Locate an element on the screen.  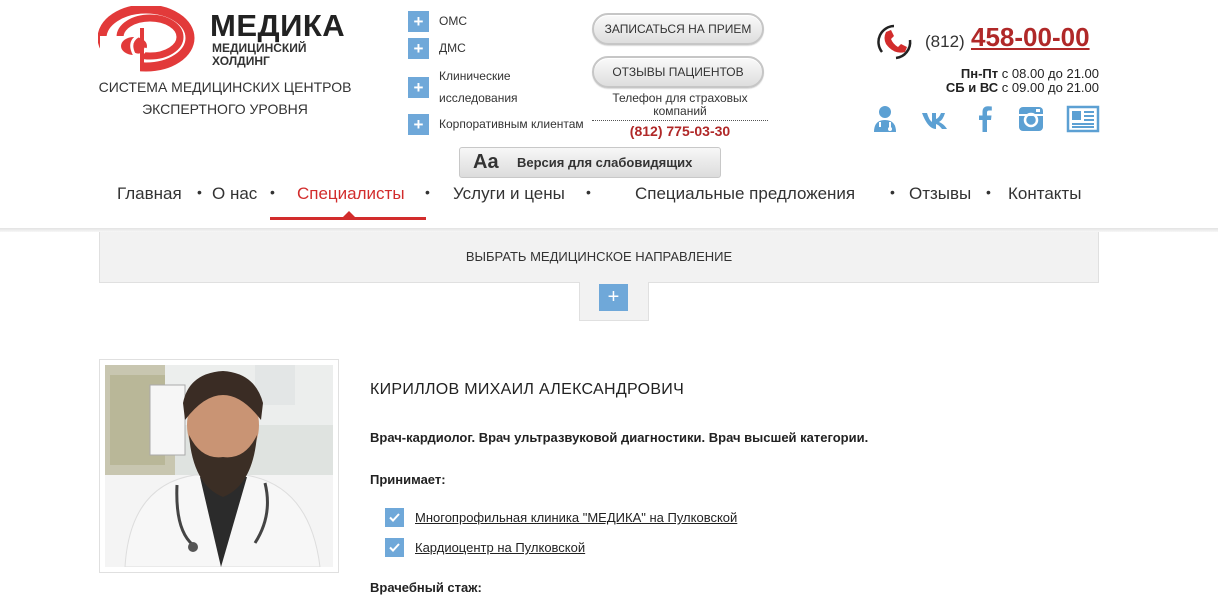
doctor-icon is located at coordinates (885, 119).